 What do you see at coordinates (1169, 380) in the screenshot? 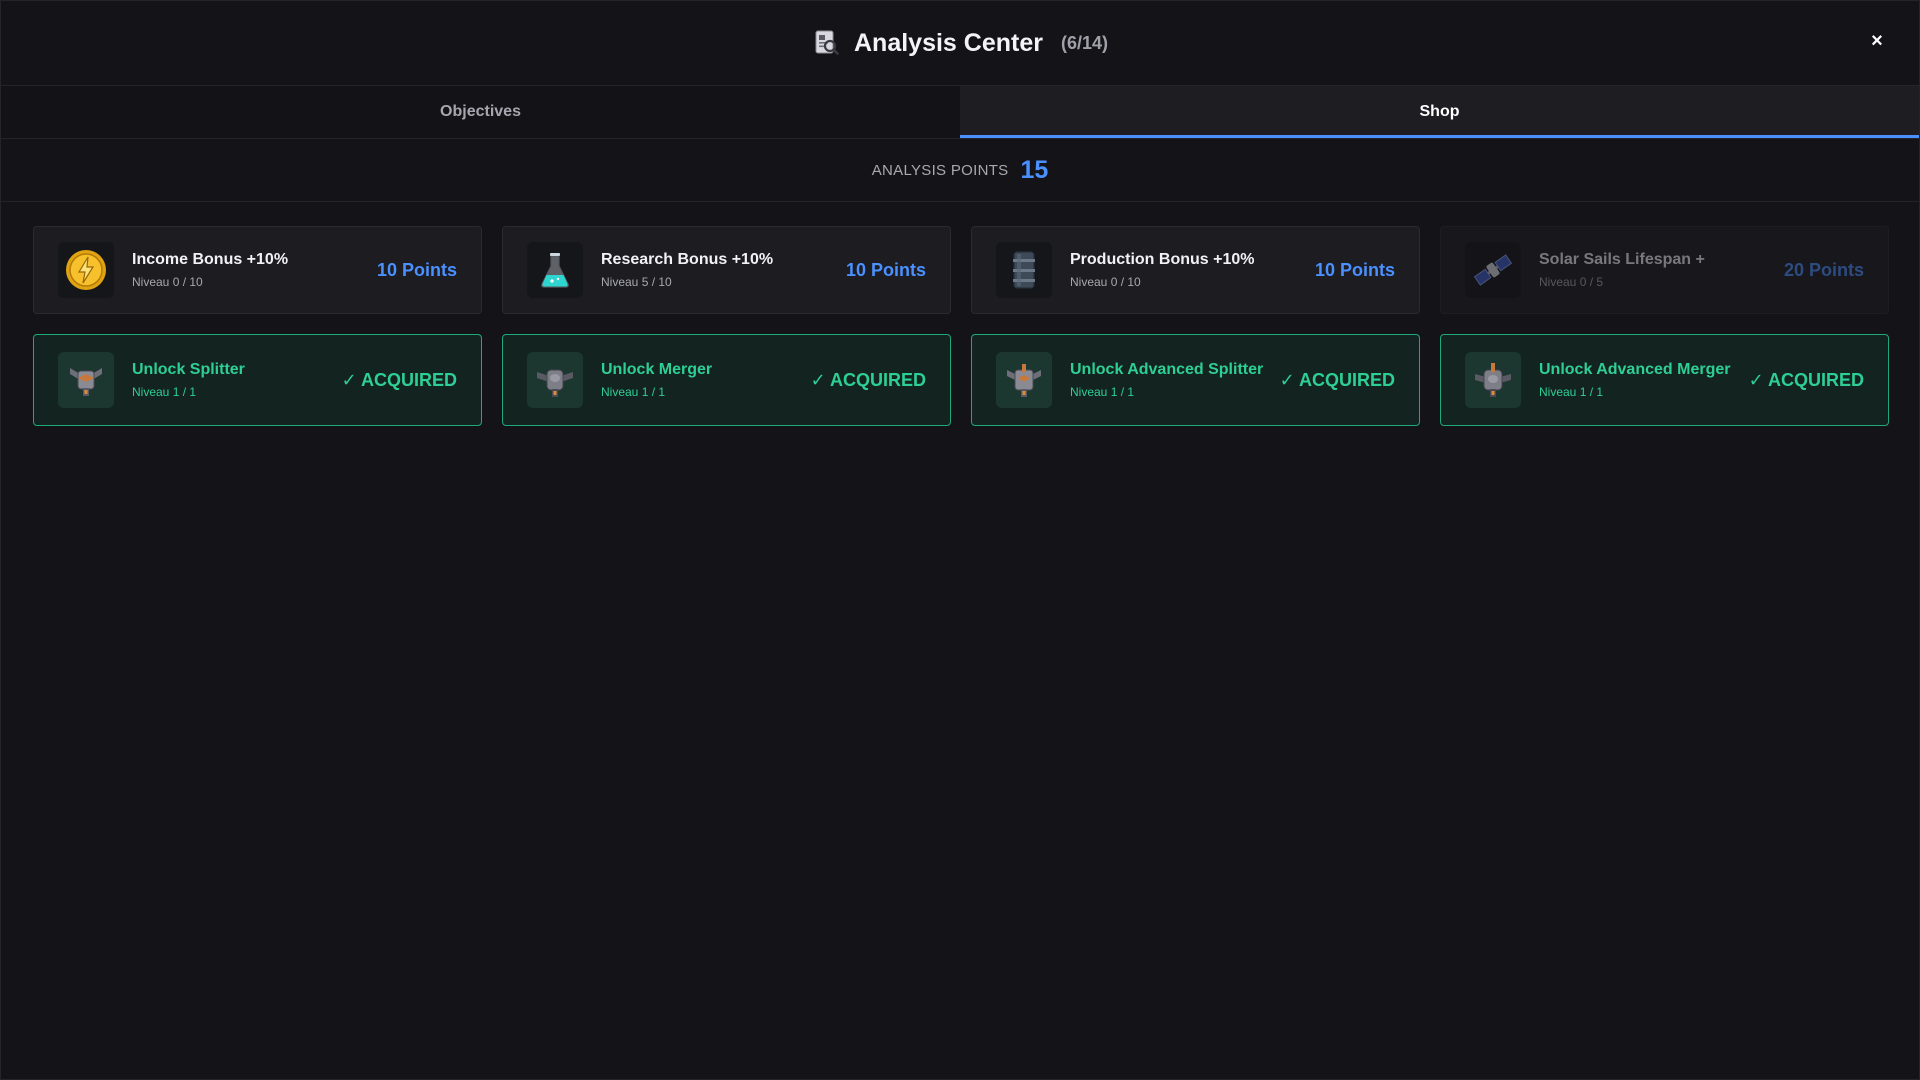
I see `unlock-info: Unlock Advanced Splitter Niveau 1 / 1` at bounding box center [1169, 380].